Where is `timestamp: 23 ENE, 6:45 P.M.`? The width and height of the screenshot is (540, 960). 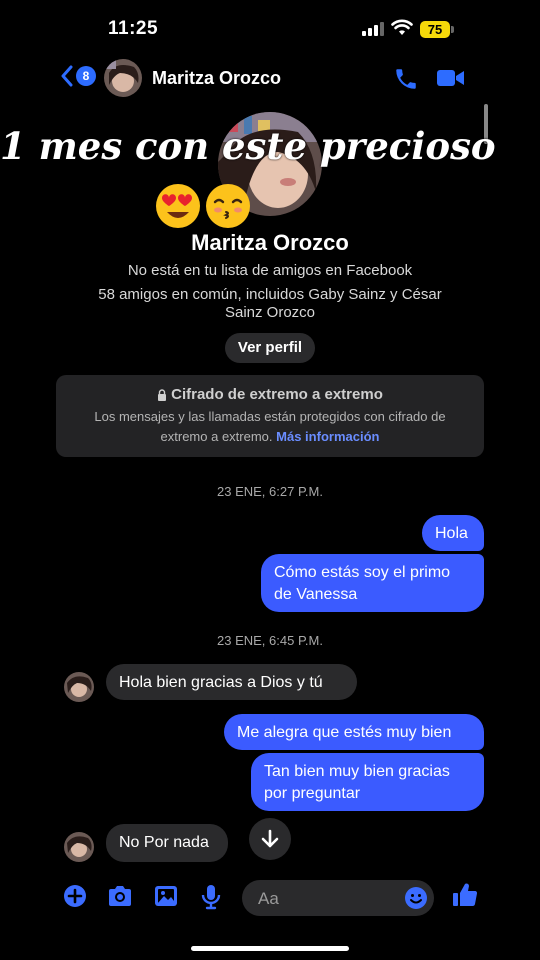
timestamp: 23 ENE, 6:45 P.M. is located at coordinates (270, 640).